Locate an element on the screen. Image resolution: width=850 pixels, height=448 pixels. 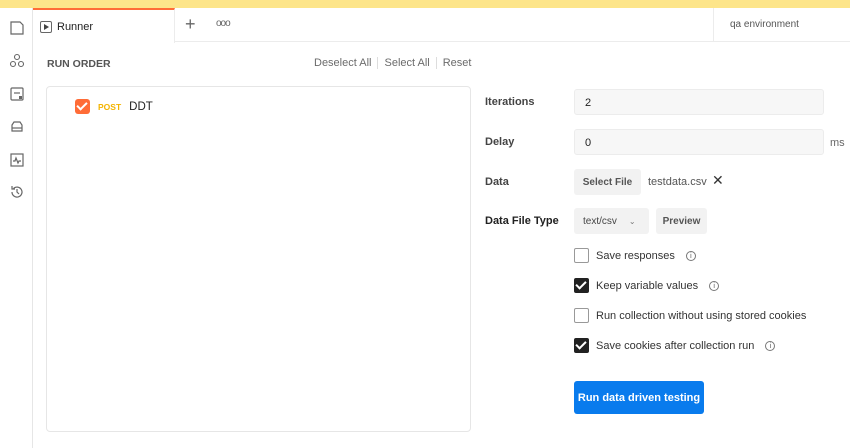
option-label: Keep variable values is located at coordinates (647, 285).